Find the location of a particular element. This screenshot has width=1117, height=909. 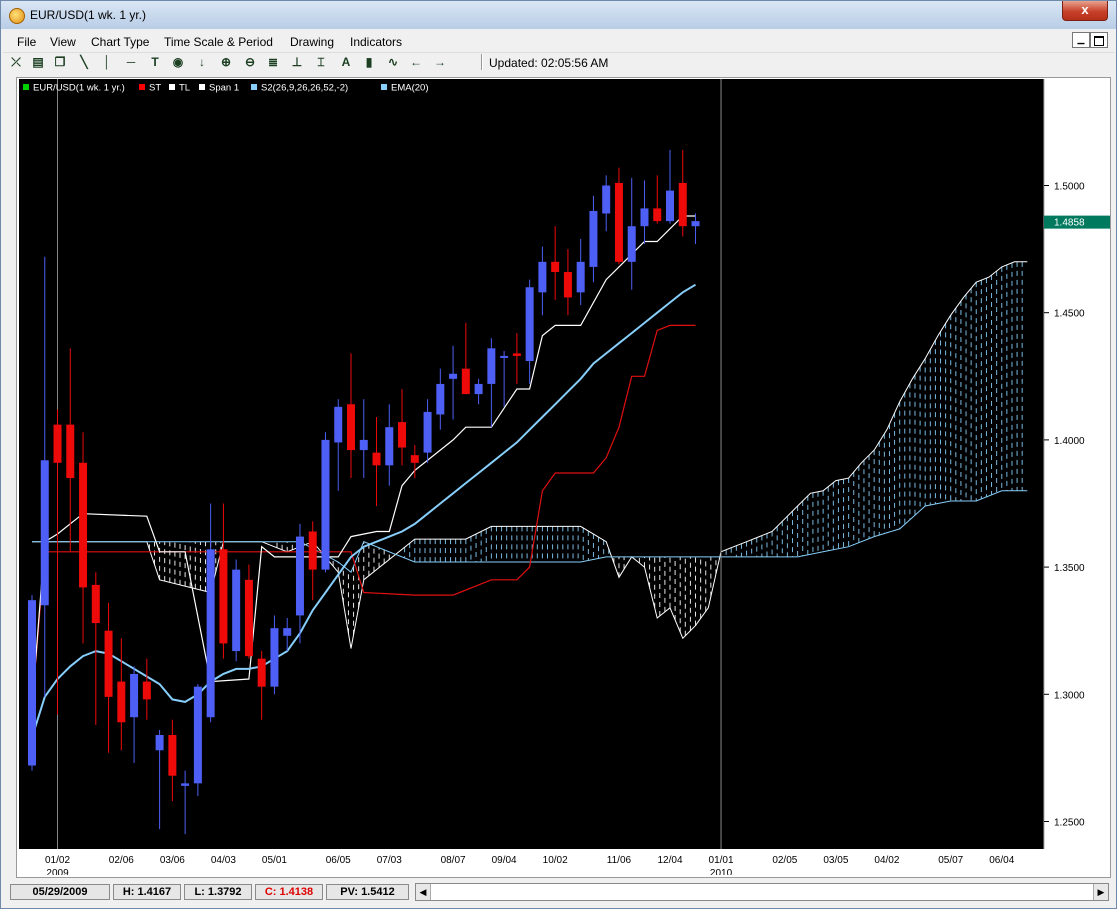

y-axis-panel is located at coordinates (1077, 464).